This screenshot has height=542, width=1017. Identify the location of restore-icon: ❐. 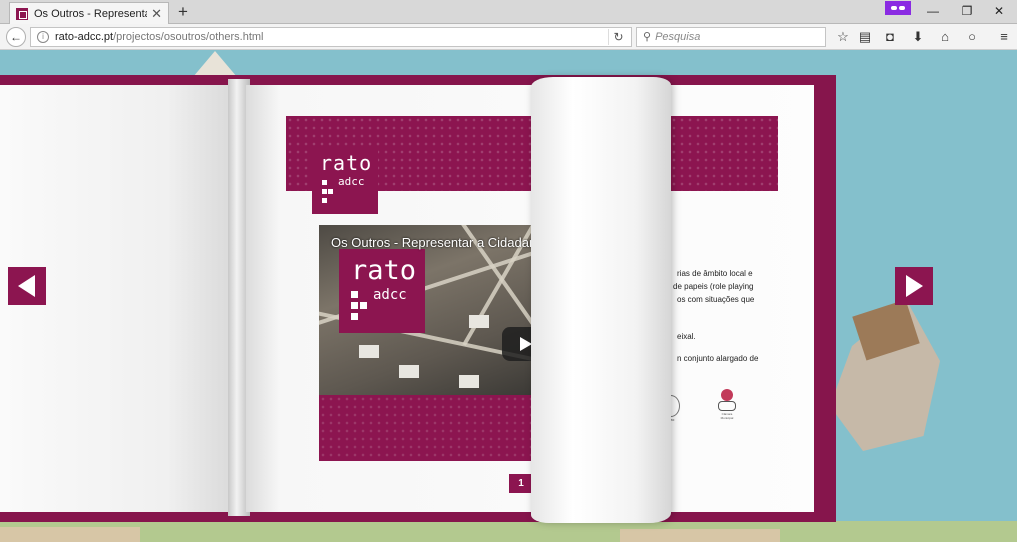
(967, 11).